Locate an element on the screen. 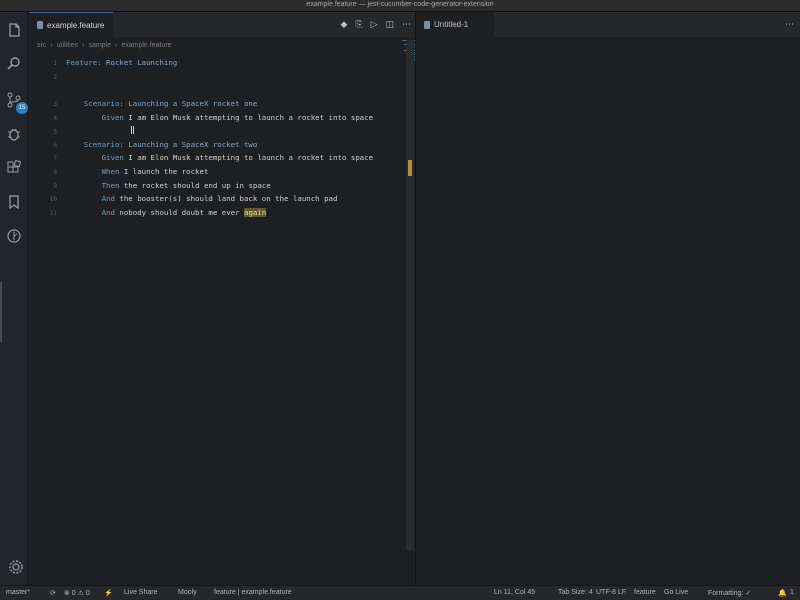 The height and width of the screenshot is (600, 800). vertical-scrollbar is located at coordinates (410, 295).